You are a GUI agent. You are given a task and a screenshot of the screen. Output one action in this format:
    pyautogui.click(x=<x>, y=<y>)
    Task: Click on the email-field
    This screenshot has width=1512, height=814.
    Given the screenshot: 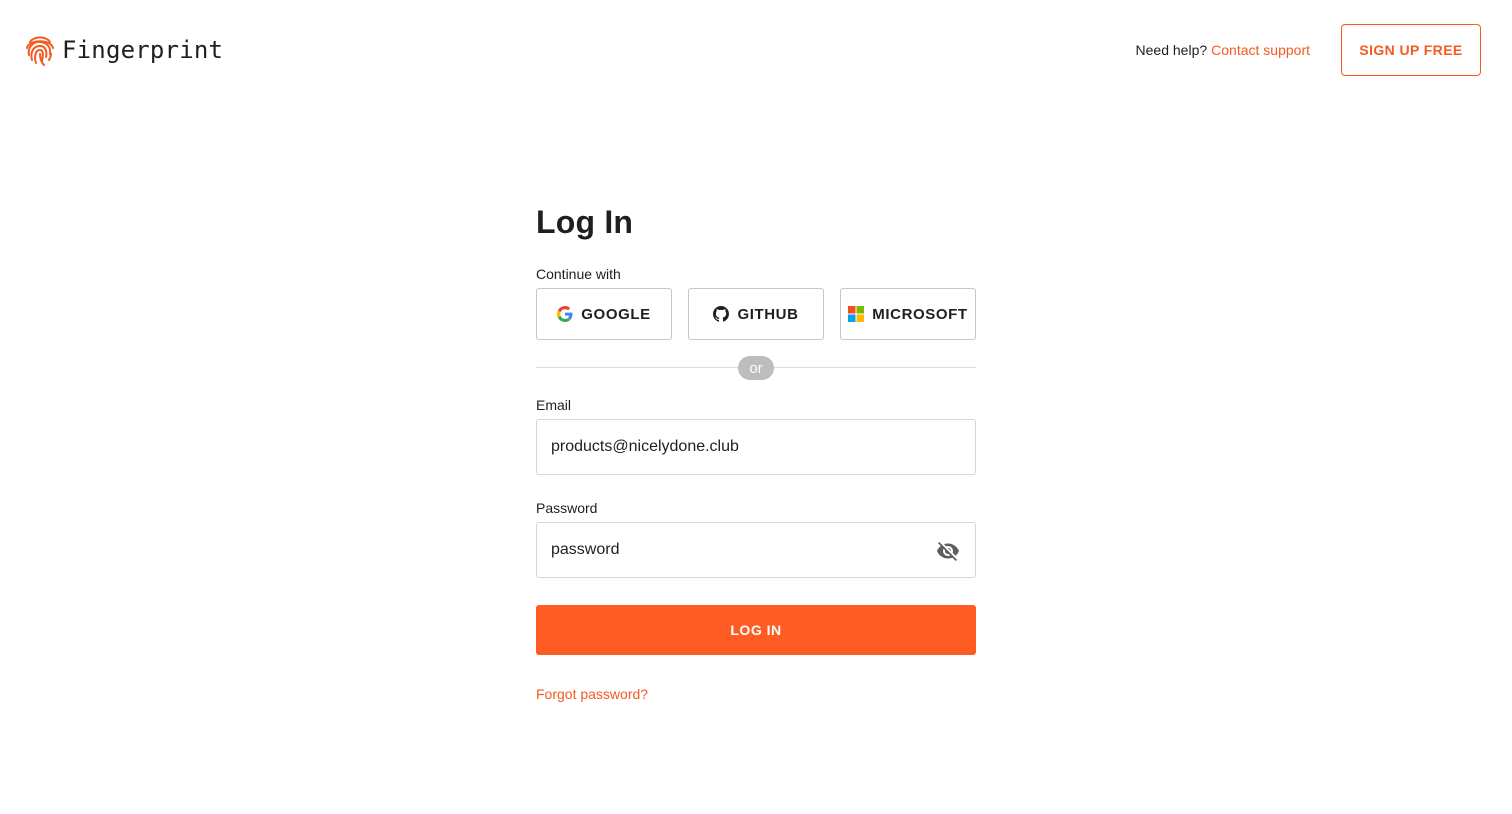 What is the action you would take?
    pyautogui.click(x=756, y=447)
    